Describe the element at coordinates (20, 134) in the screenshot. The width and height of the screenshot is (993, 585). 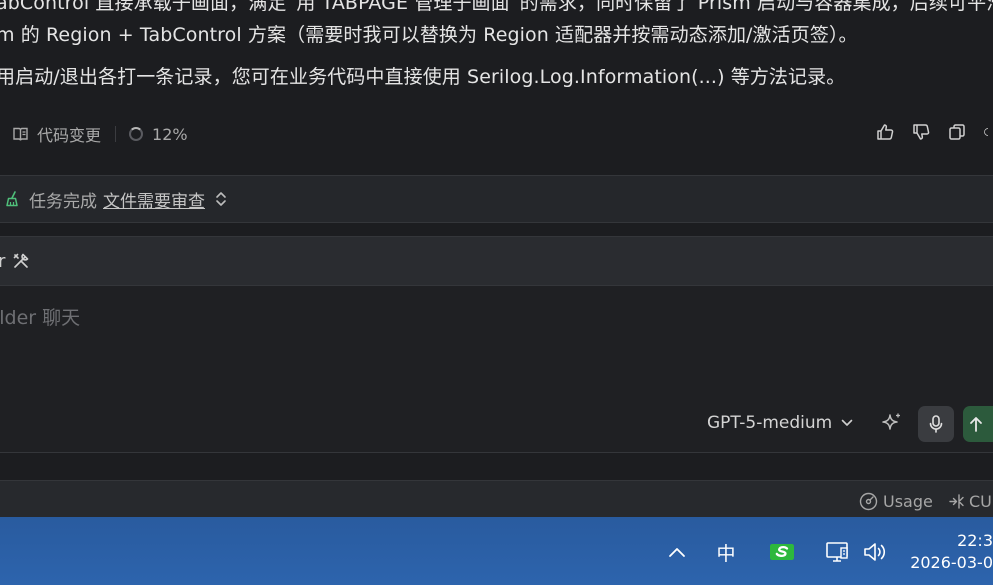
I see `book-icon` at that location.